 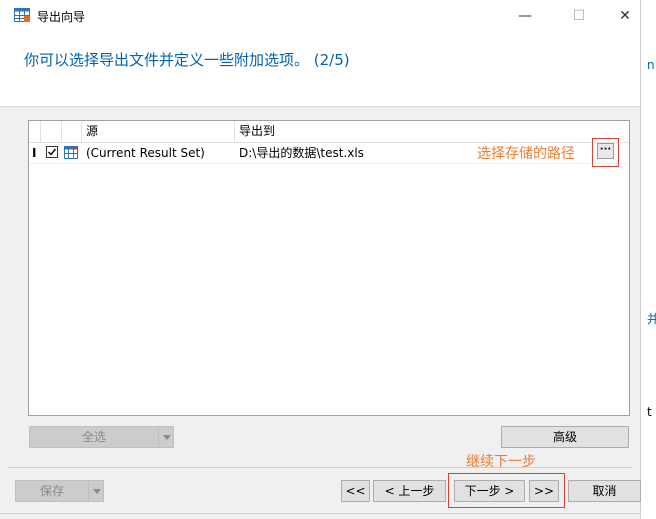 I want to click on row-cursor-marker: I, so click(x=34, y=153).